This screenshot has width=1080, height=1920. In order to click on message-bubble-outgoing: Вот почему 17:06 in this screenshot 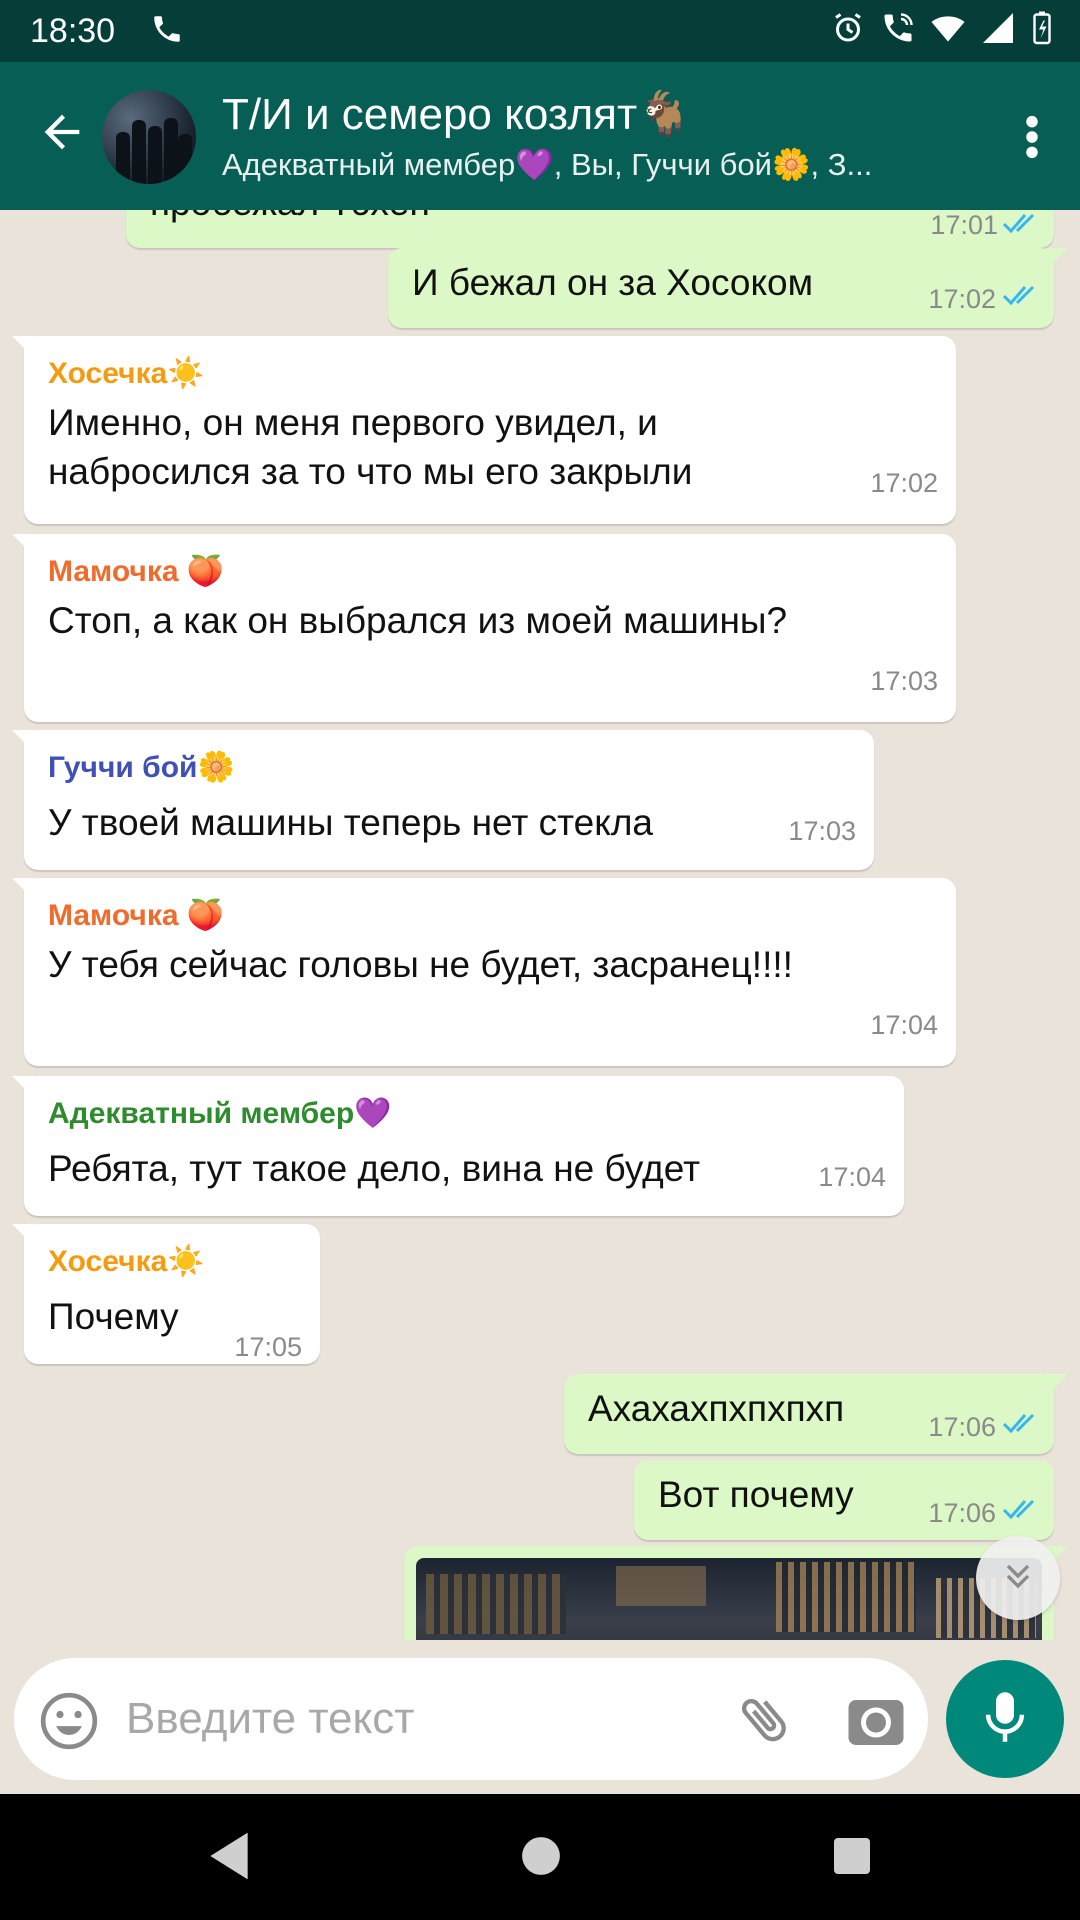, I will do `click(844, 1500)`.